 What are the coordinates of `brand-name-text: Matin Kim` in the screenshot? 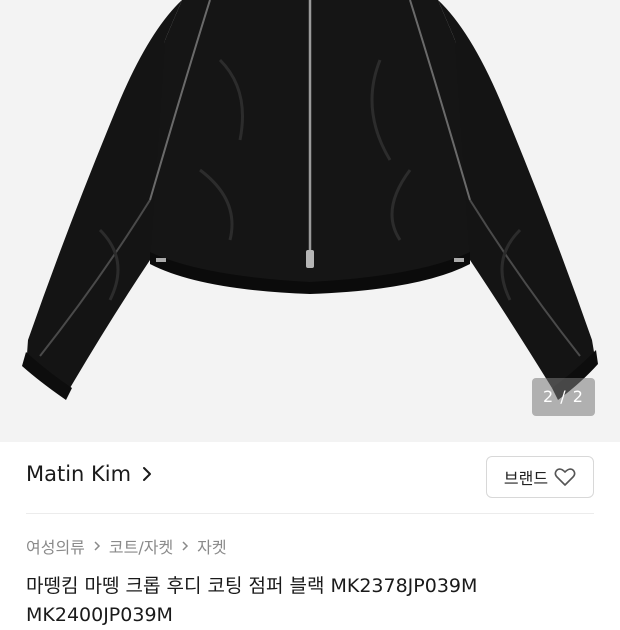 It's located at (79, 474).